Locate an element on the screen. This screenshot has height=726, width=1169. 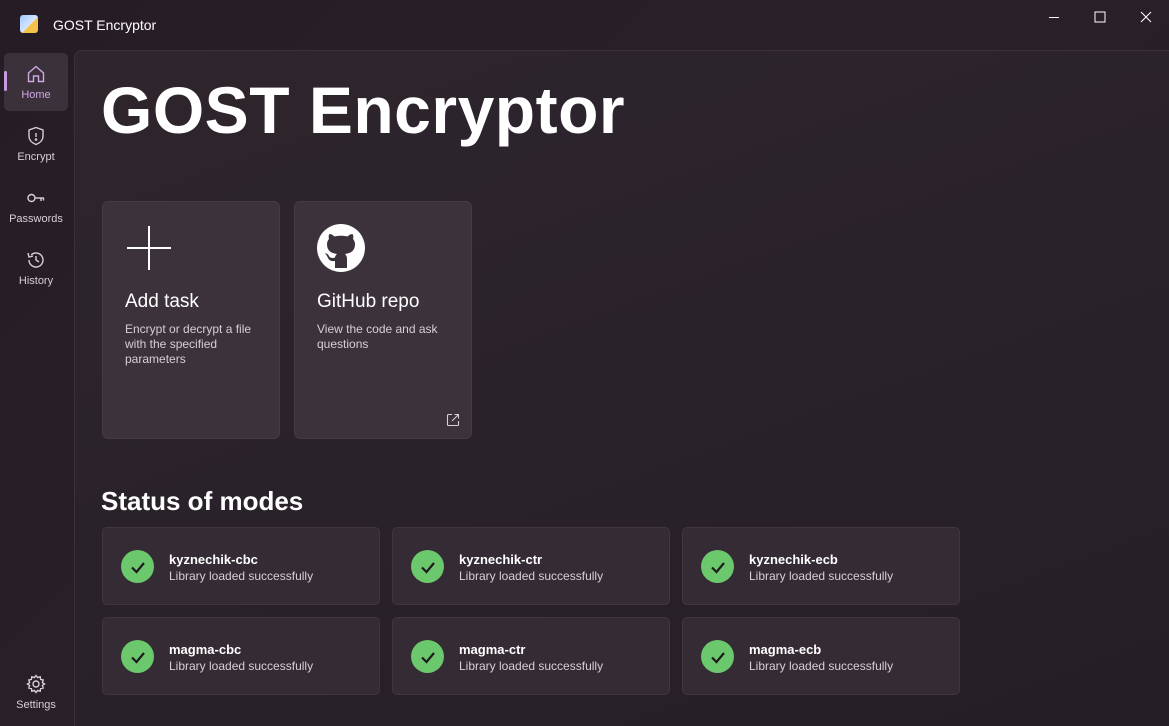
active-indicator is located at coordinates (5, 81).